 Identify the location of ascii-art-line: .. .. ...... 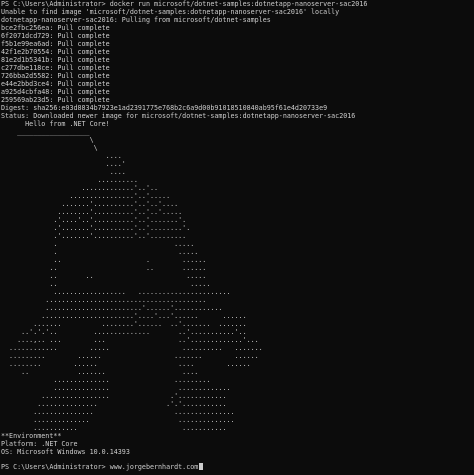
(104, 276).